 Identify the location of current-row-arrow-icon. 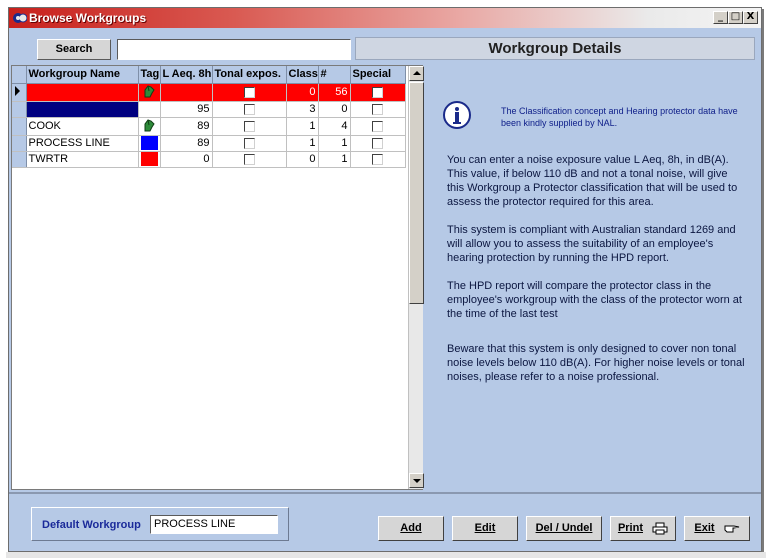
(17, 90).